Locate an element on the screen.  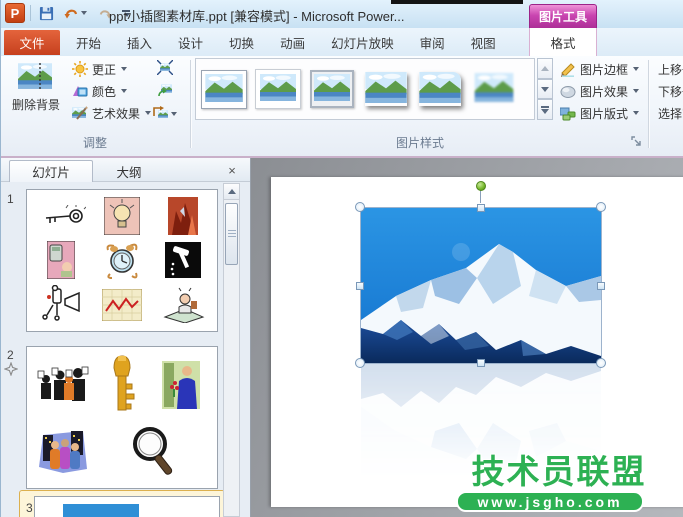
scrollbar-up-button is located at coordinates (231, 192).